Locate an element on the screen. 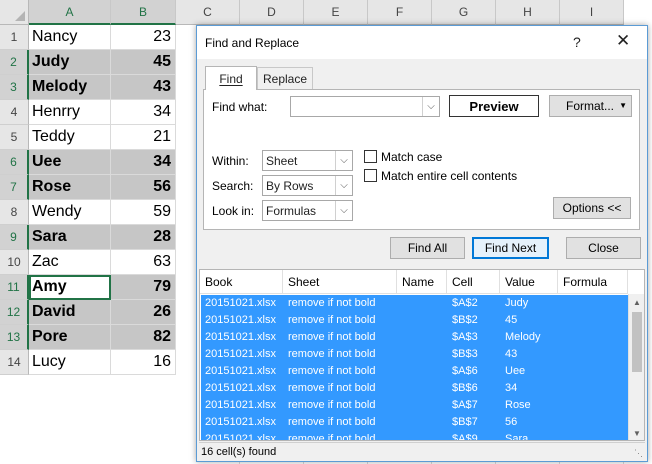 This screenshot has width=652, height=464. cell-b-13: 82 is located at coordinates (143, 337).